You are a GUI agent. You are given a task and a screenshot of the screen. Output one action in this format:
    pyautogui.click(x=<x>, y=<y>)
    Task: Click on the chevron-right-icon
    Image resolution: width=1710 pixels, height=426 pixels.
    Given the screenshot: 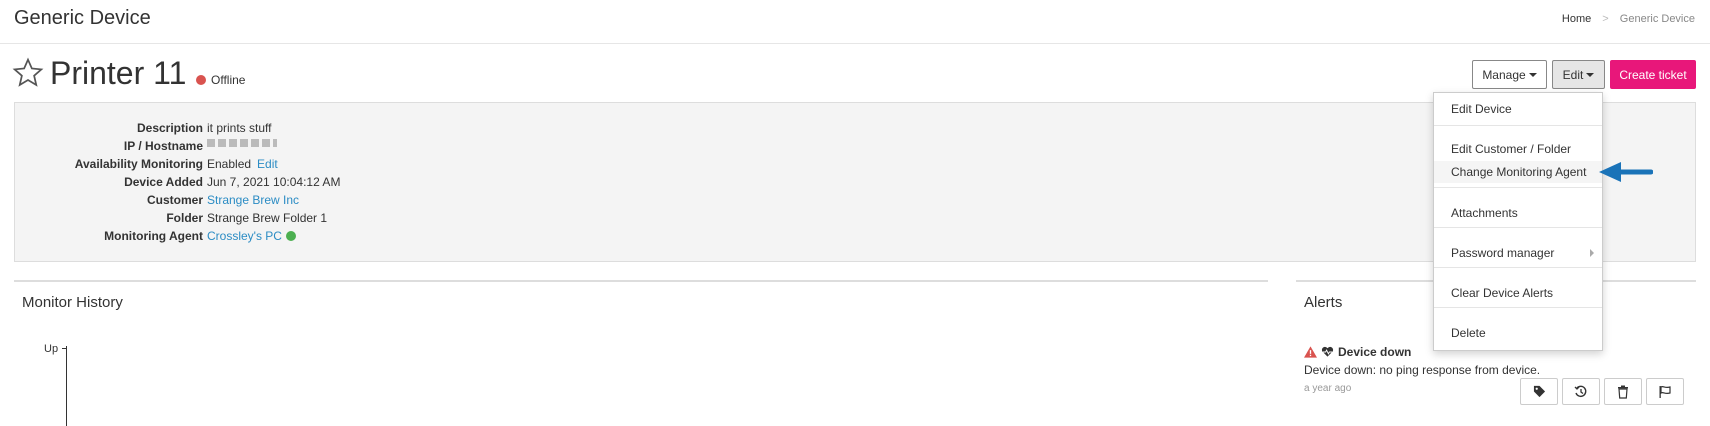 What is the action you would take?
    pyautogui.click(x=1592, y=253)
    